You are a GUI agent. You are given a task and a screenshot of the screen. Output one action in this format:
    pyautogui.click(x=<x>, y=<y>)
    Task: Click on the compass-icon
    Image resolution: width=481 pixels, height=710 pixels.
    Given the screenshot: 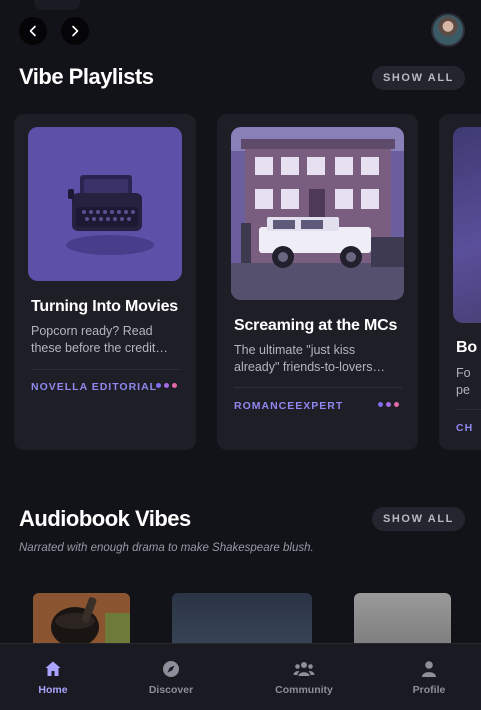 What is the action you would take?
    pyautogui.click(x=171, y=668)
    